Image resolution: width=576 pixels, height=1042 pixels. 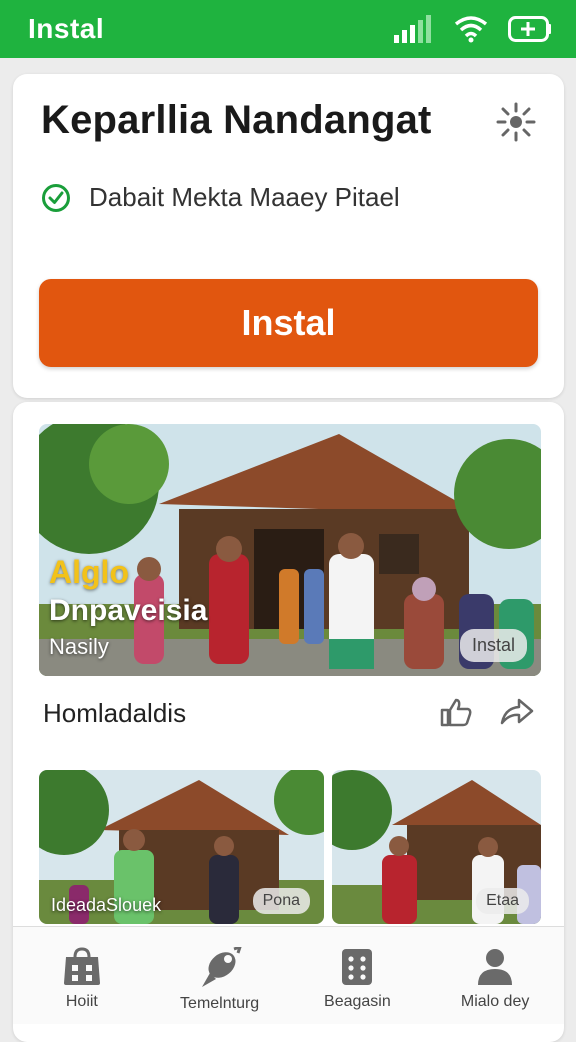 What do you see at coordinates (436, 847) in the screenshot?
I see `thumbnail-2: Etaa` at bounding box center [436, 847].